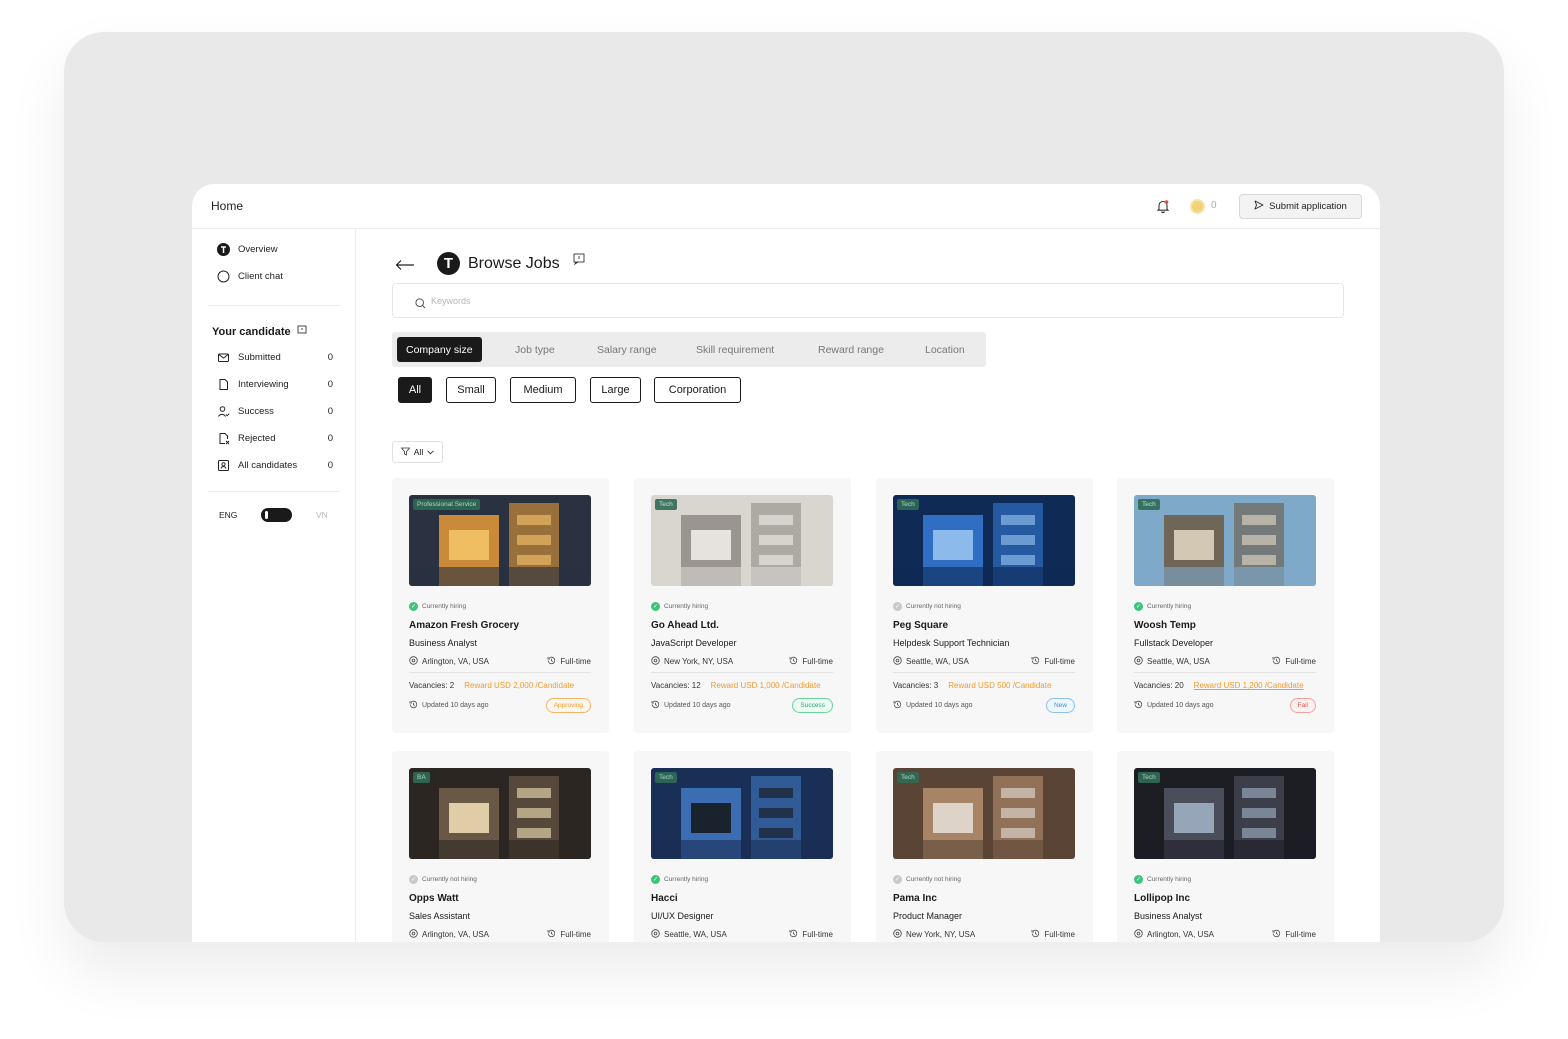 The image size is (1568, 1039). I want to click on hiring-status-label: Currently hiring, so click(1169, 879).